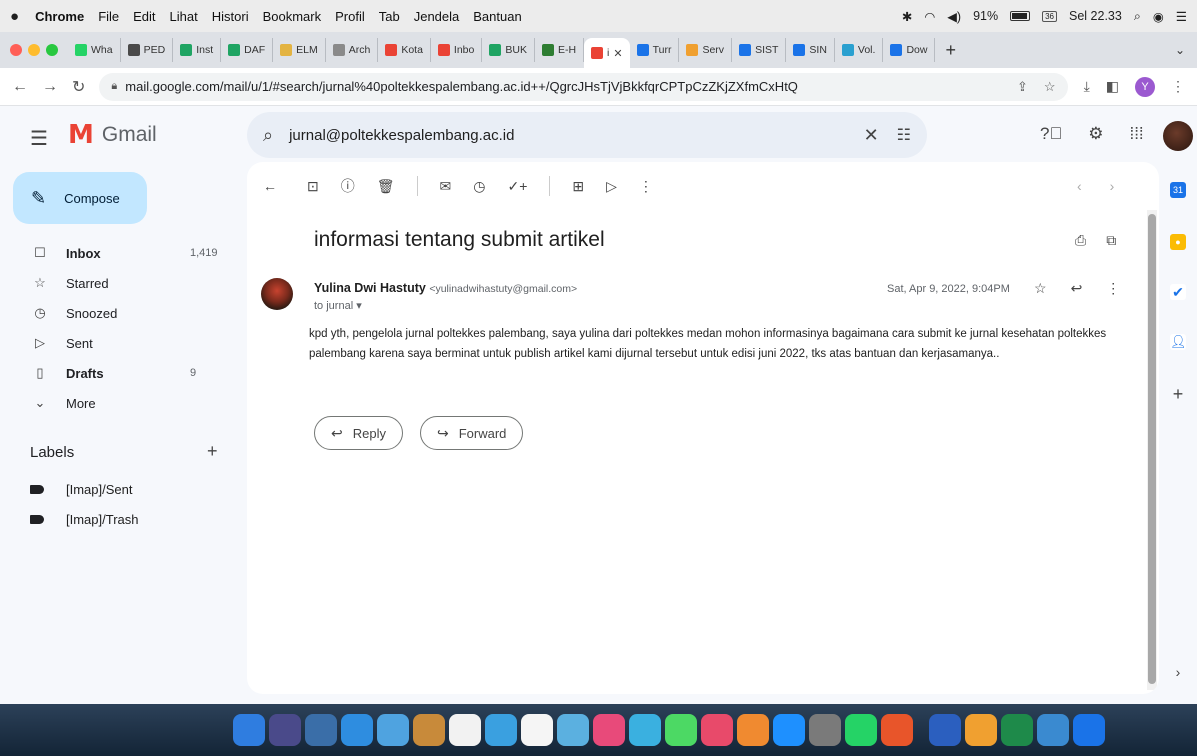 The image size is (1197, 756). I want to click on sidebar-item-inbox: ☐ Inbox 1,419, so click(120, 253).